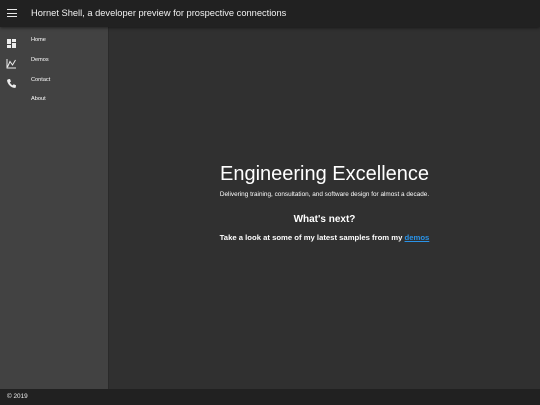  I want to click on sidebar-item-label: Contact, so click(41, 80).